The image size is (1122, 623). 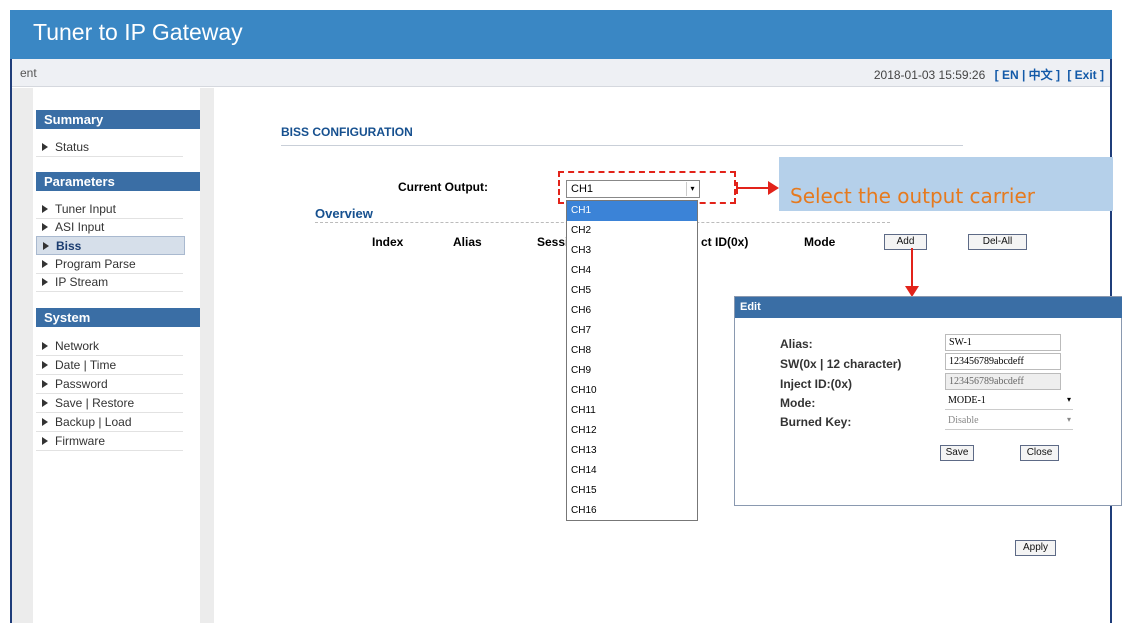 I want to click on save-button: Save, so click(x=957, y=453).